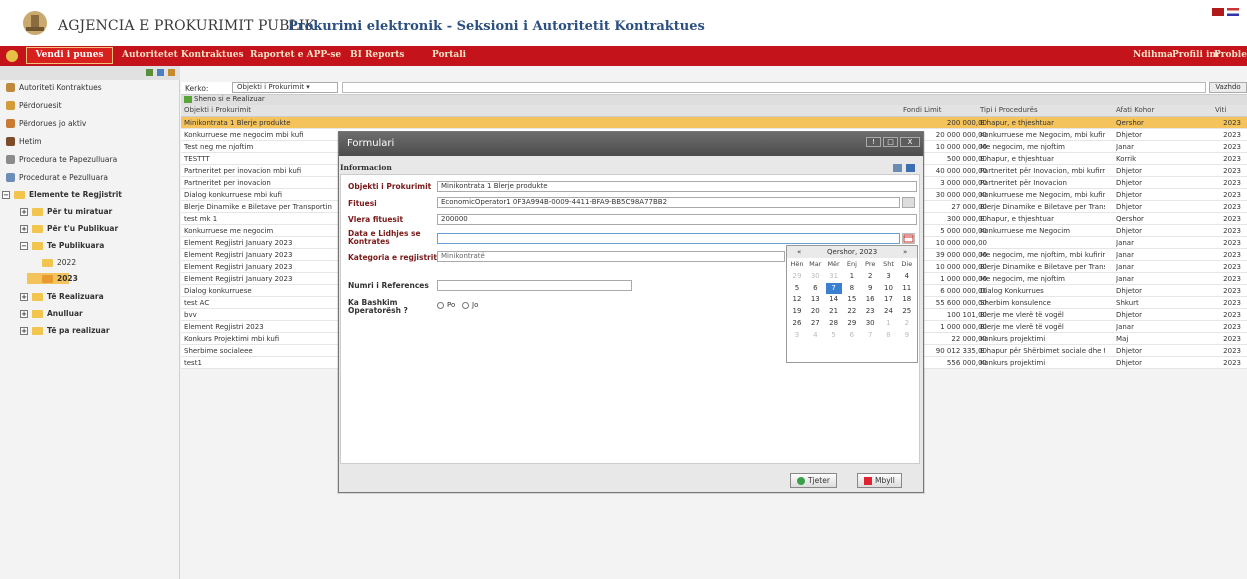 The image size is (1247, 579). Describe the element at coordinates (834, 276) in the screenshot. I see `calendar-day: 31` at that location.